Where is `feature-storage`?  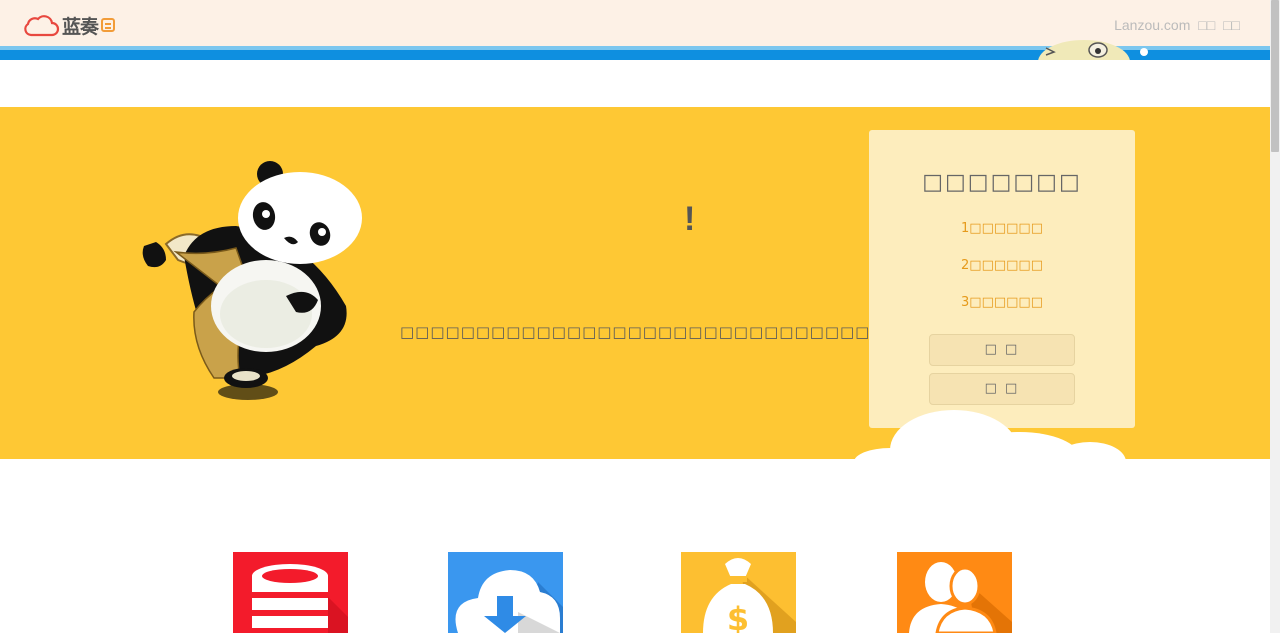
feature-storage is located at coordinates (290, 592).